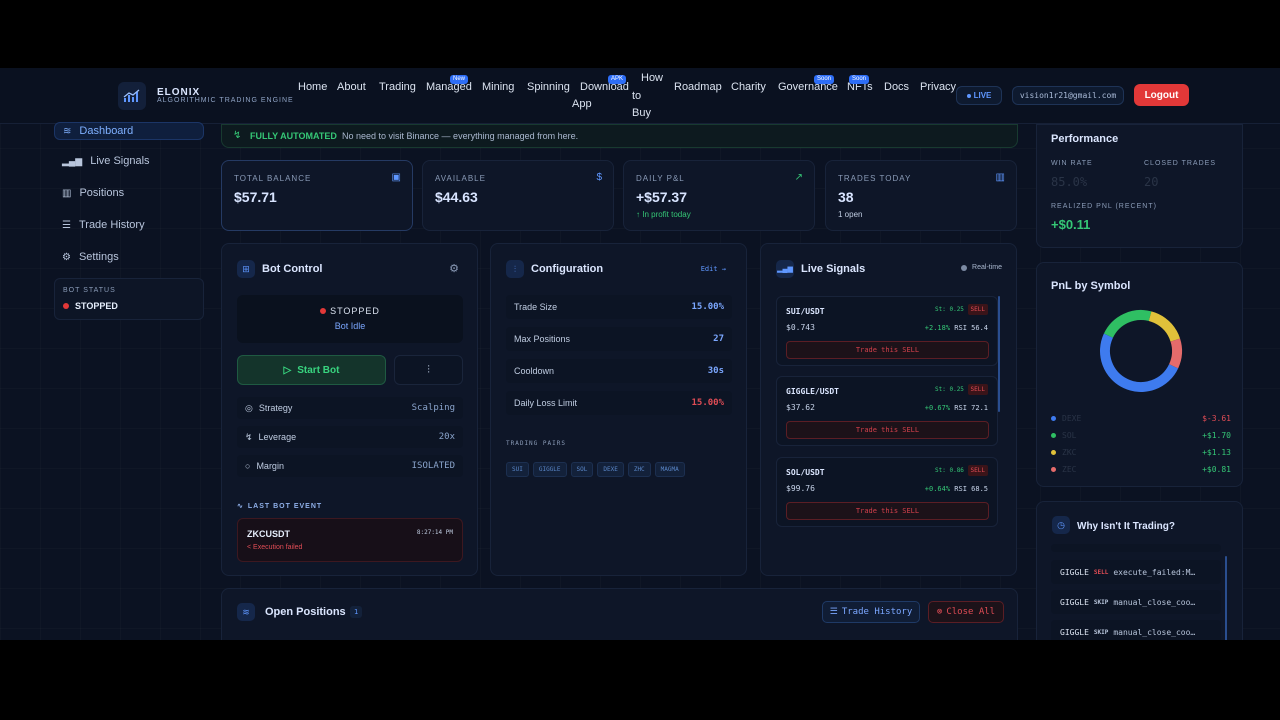 This screenshot has height=720, width=1280. Describe the element at coordinates (800, 407) in the screenshot. I see `signal-price: $37.62` at that location.